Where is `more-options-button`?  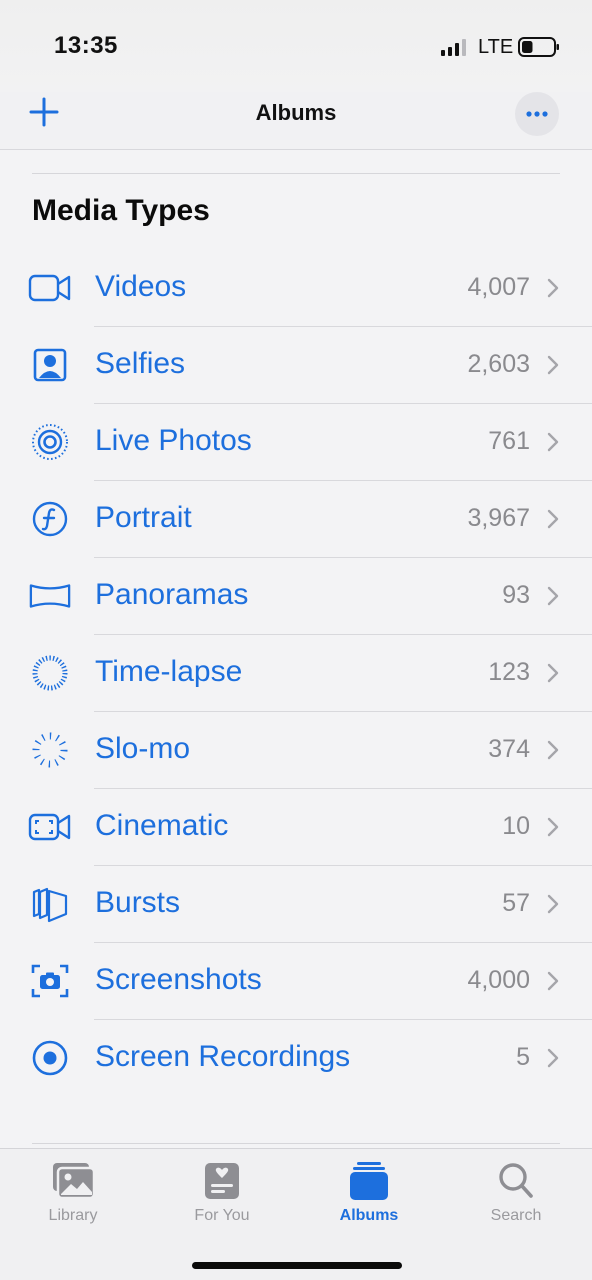
more-options-button is located at coordinates (537, 114).